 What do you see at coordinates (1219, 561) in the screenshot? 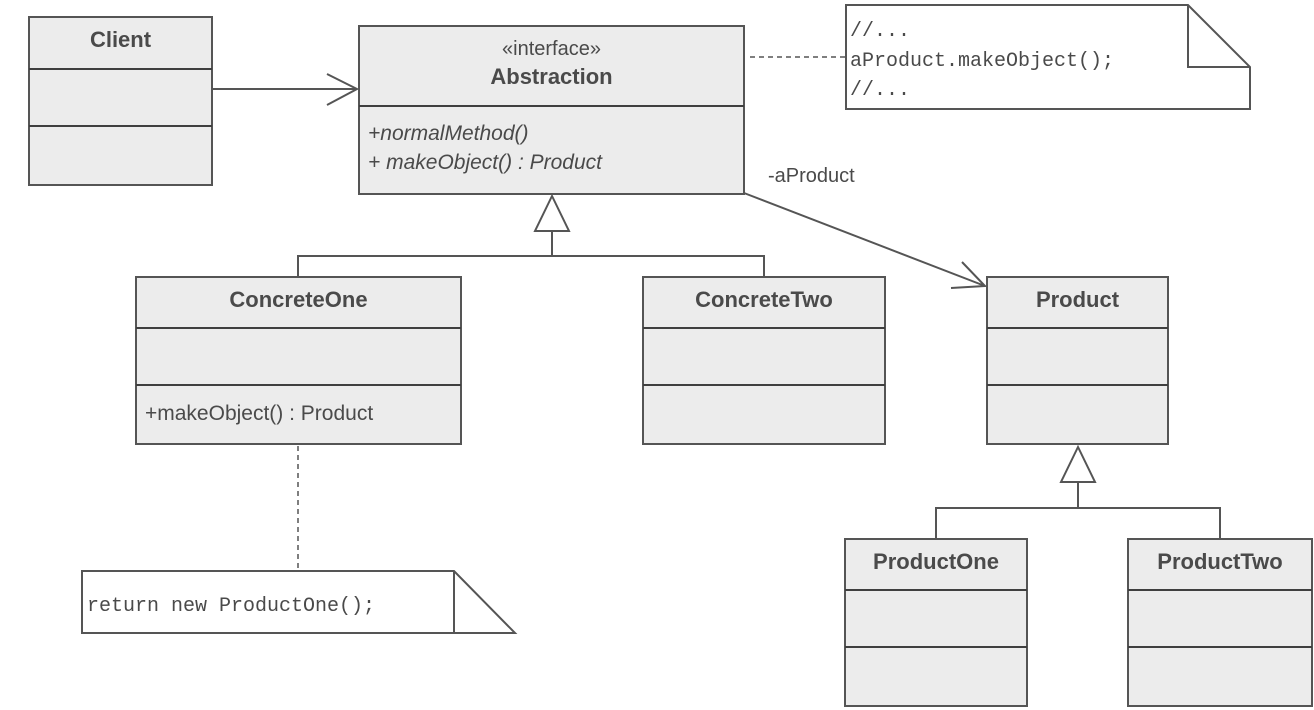
I see `class-name: ProductTwo` at bounding box center [1219, 561].